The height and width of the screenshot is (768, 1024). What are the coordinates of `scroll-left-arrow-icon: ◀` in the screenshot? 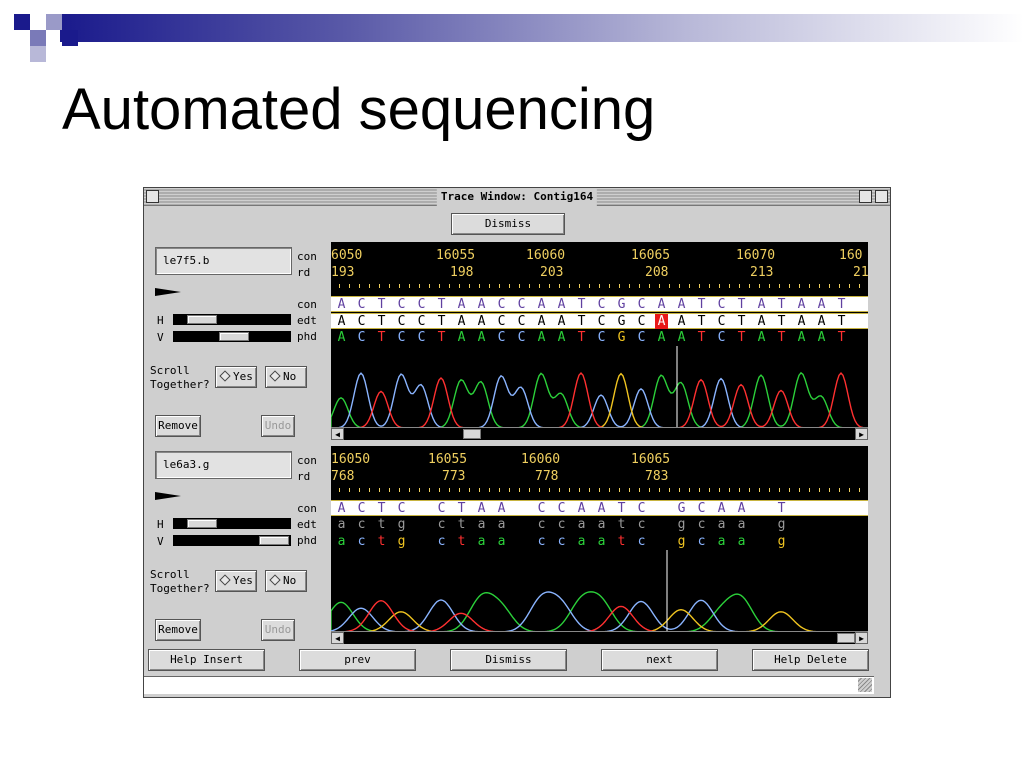 It's located at (337, 434).